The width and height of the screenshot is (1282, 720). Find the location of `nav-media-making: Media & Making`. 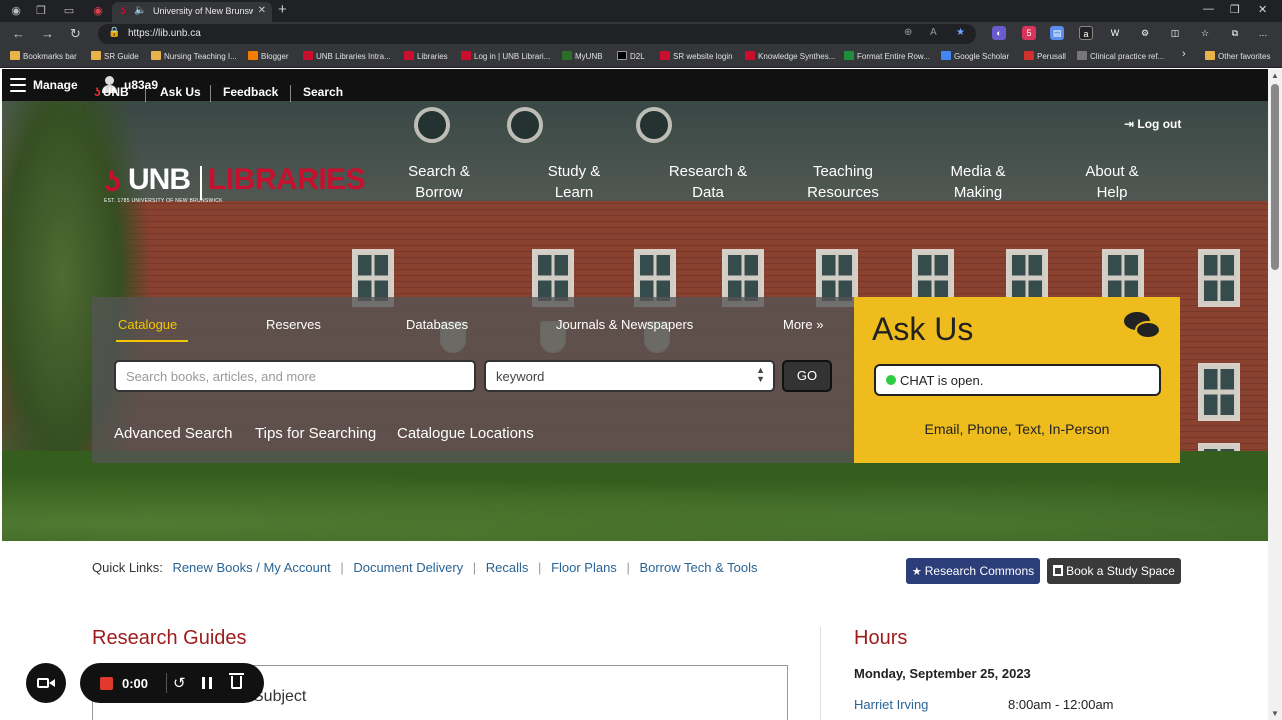

nav-media-making: Media & Making is located at coordinates (978, 182).